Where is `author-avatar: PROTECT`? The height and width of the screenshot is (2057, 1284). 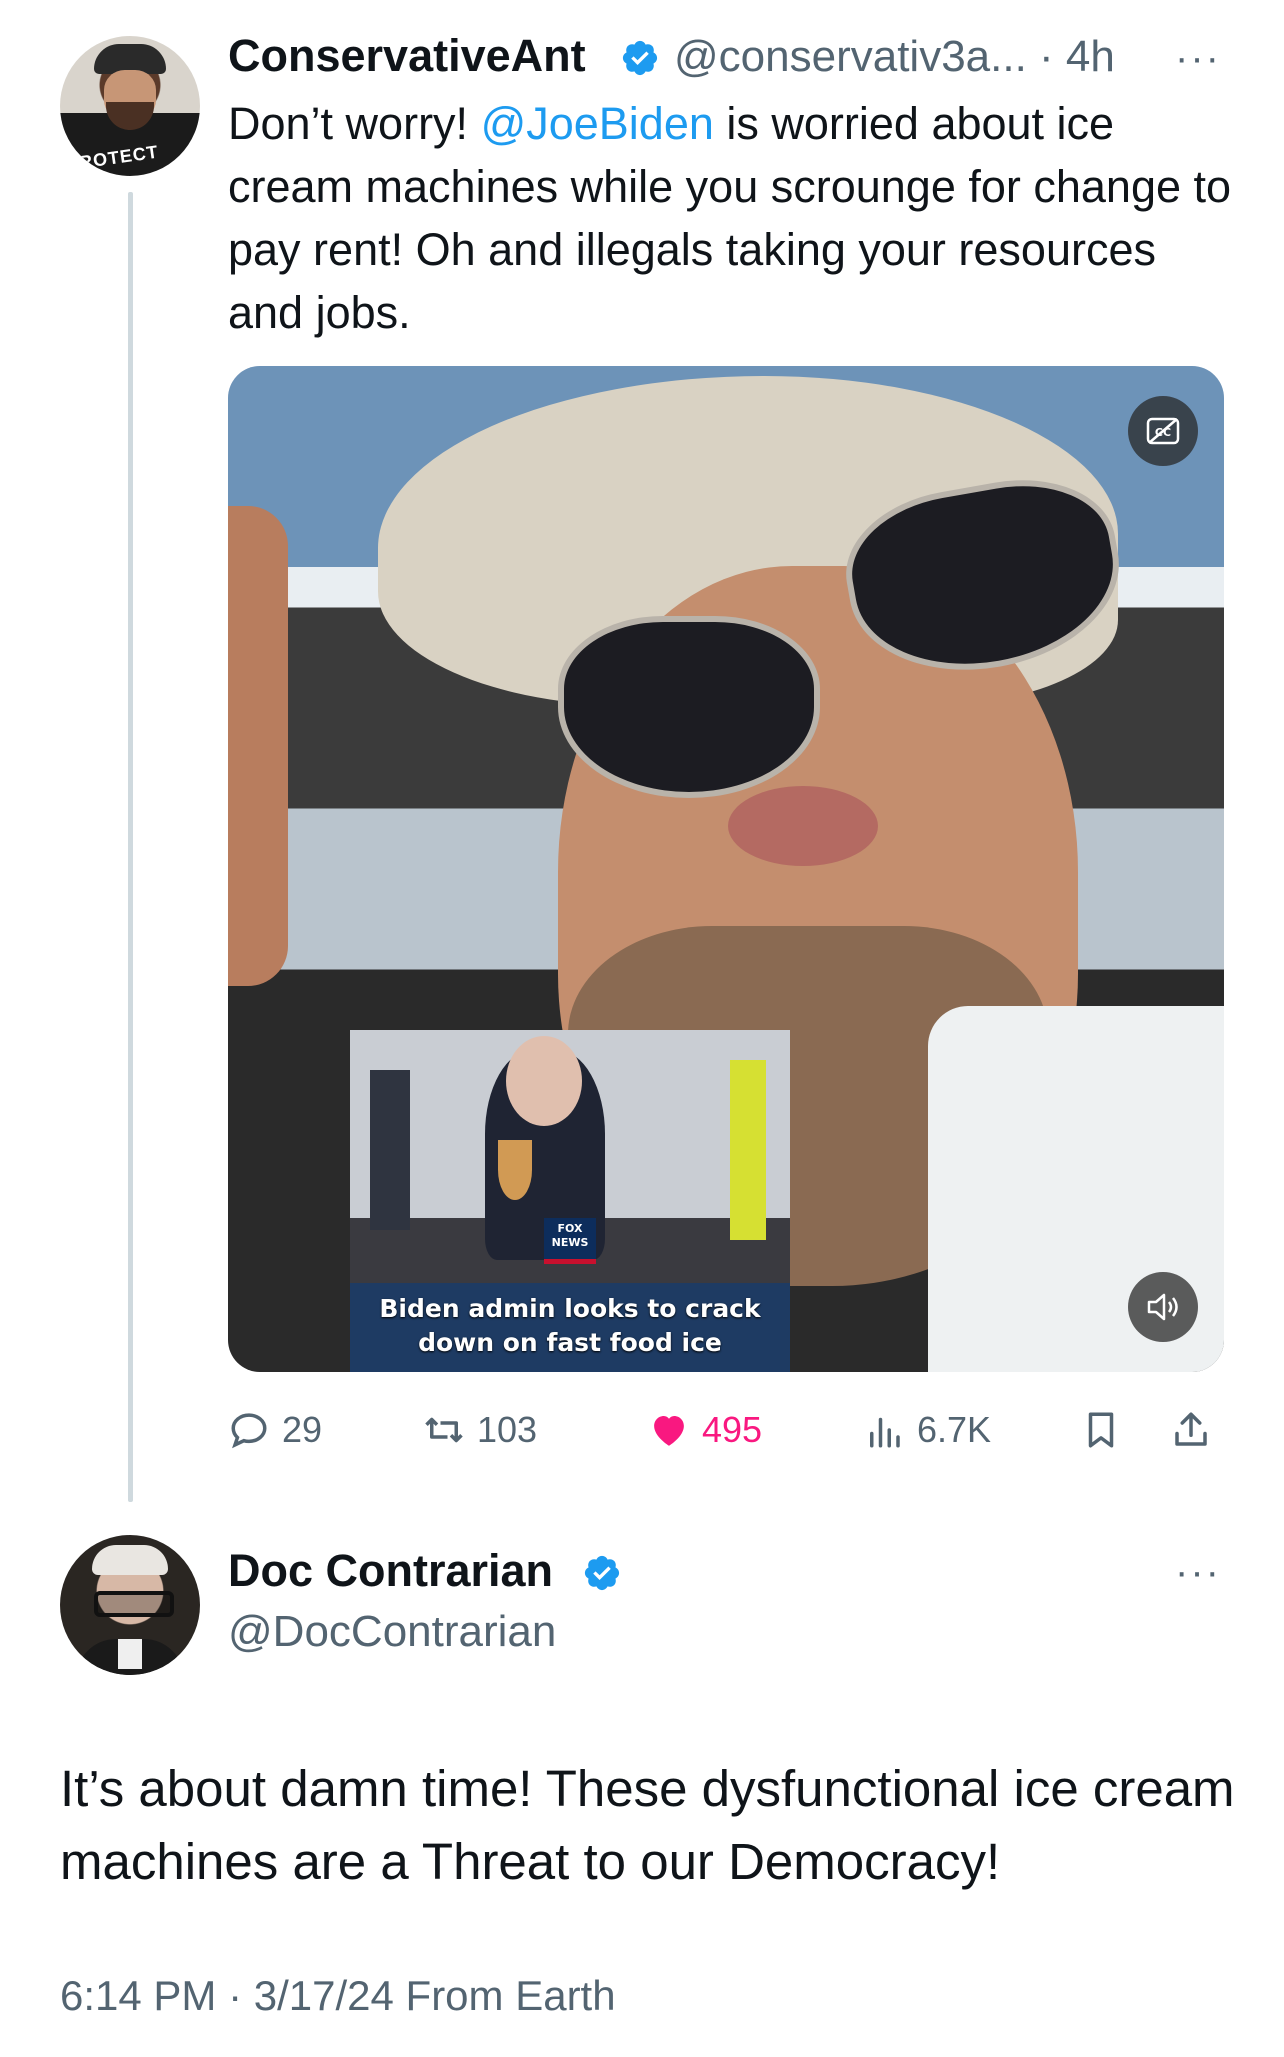
author-avatar: PROTECT is located at coordinates (130, 106).